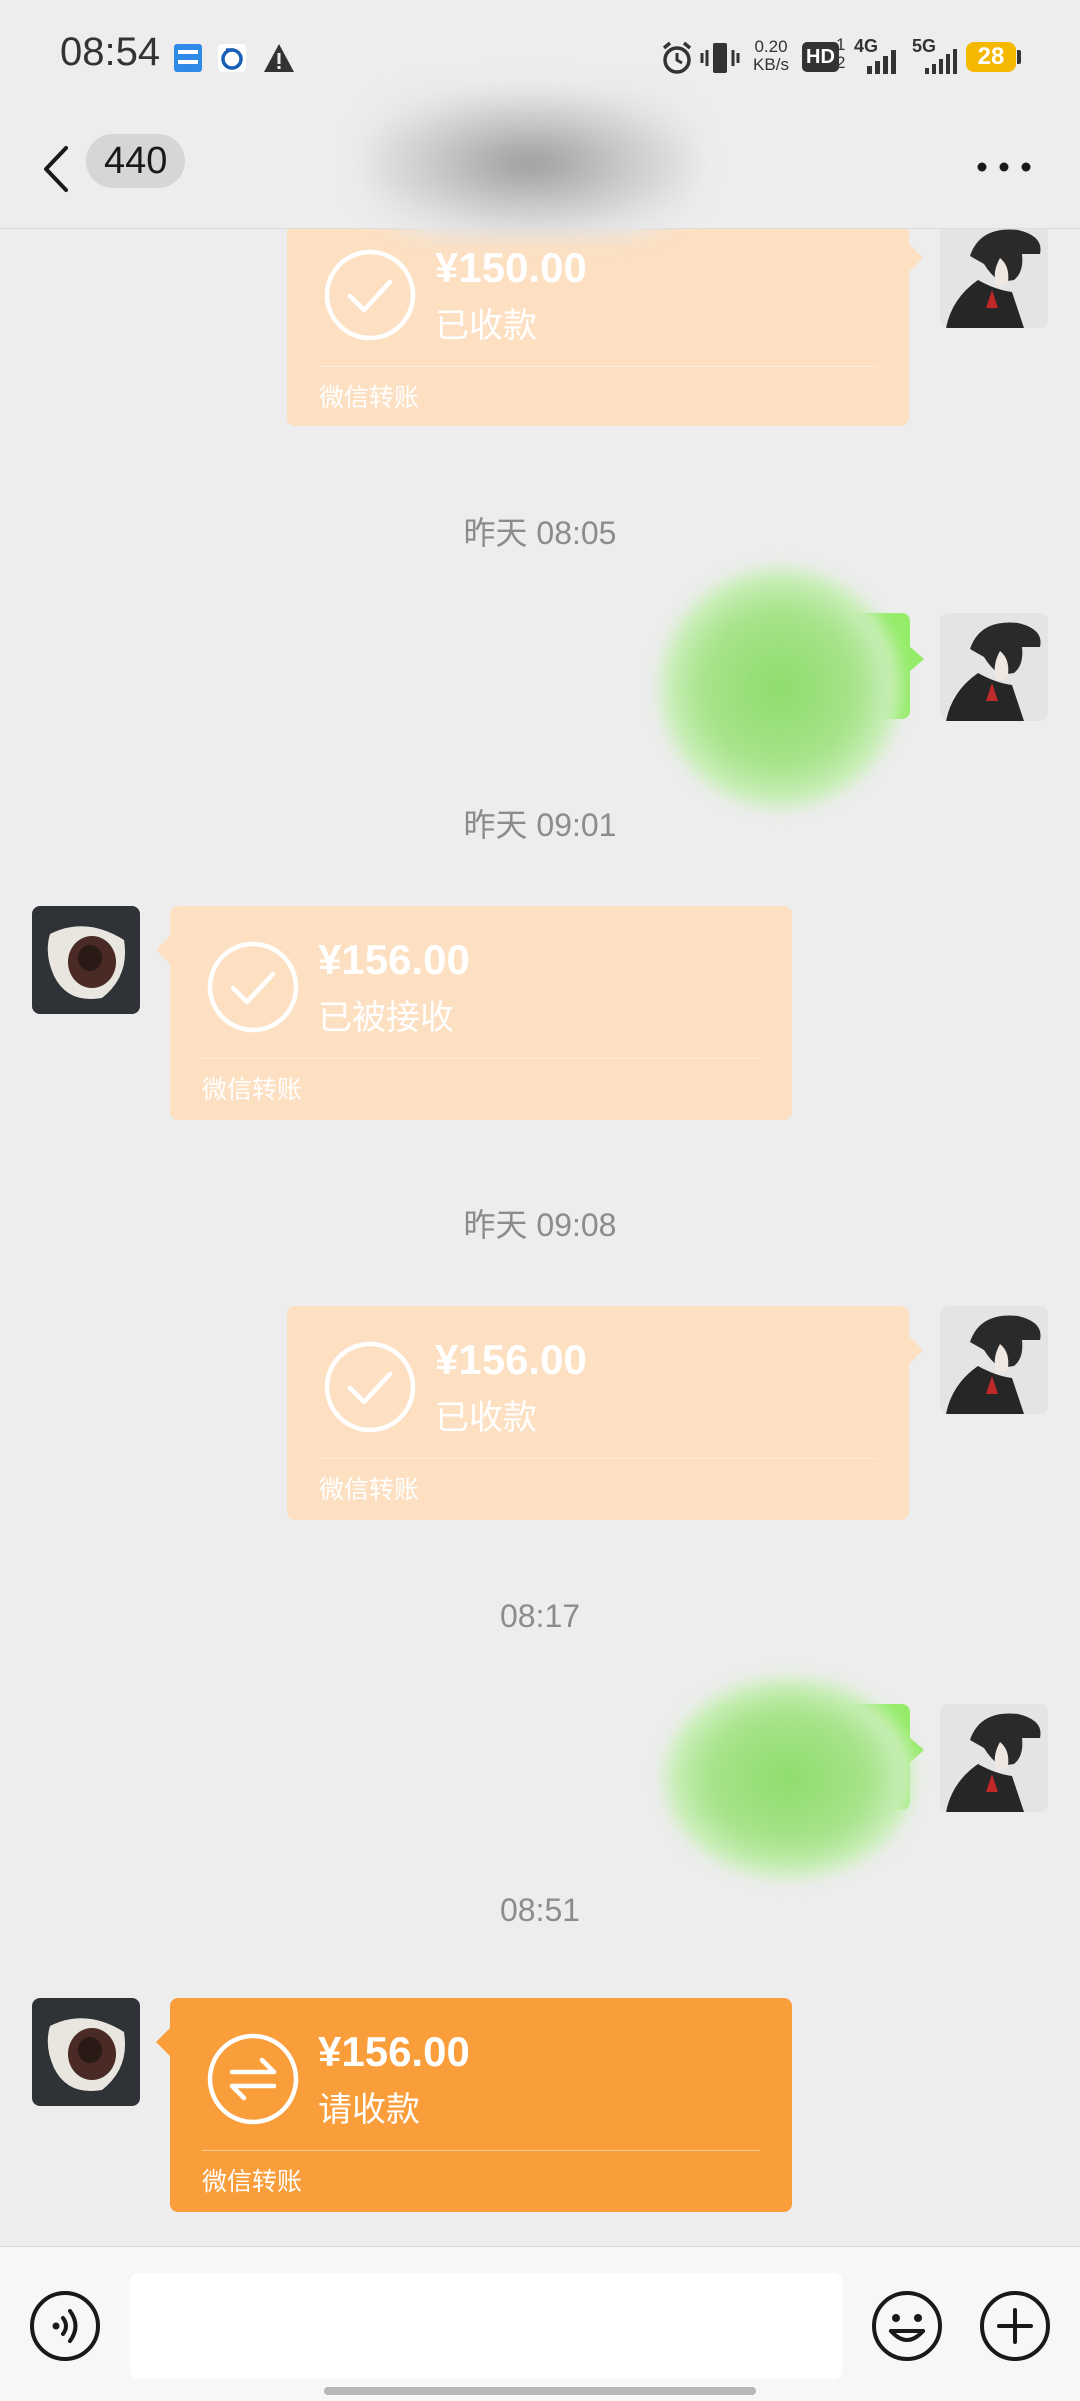  Describe the element at coordinates (605, 1413) in the screenshot. I see `transfer-card-received: ¥156.00 已收款 微信转账` at that location.